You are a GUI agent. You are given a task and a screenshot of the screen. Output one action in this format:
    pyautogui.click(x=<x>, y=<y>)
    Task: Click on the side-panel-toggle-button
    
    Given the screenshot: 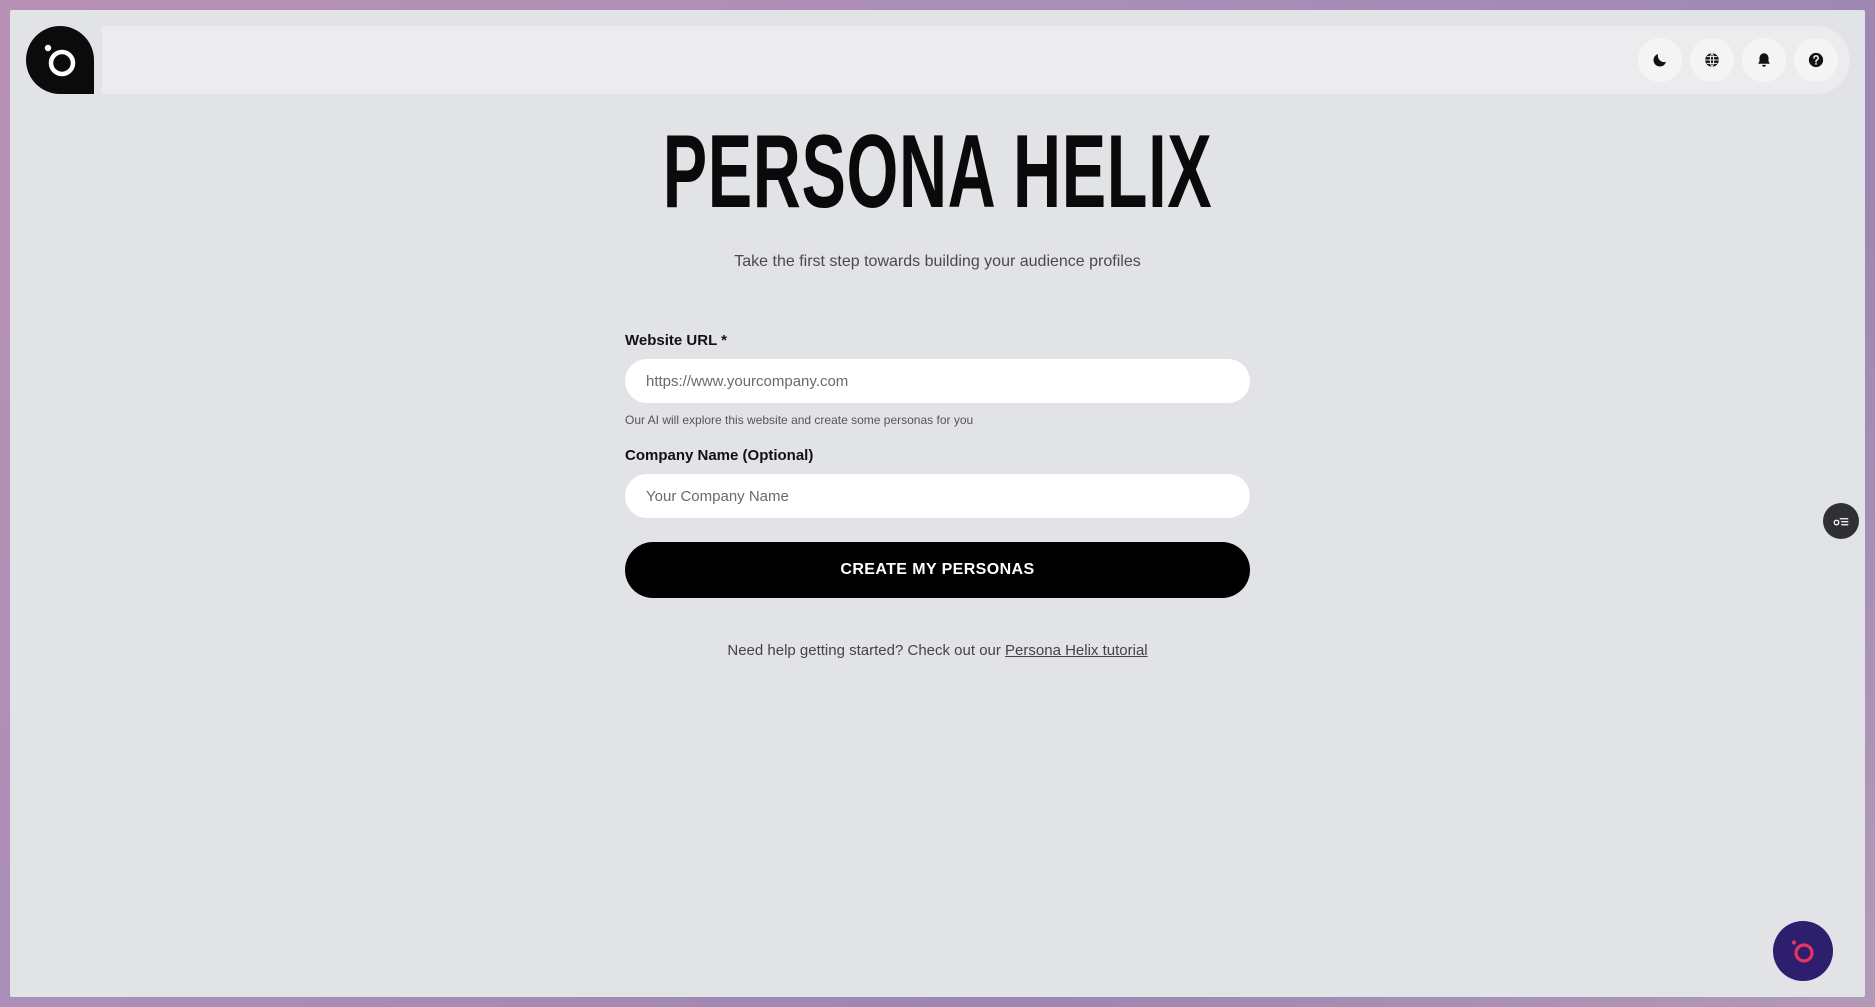 What is the action you would take?
    pyautogui.click(x=1841, y=521)
    